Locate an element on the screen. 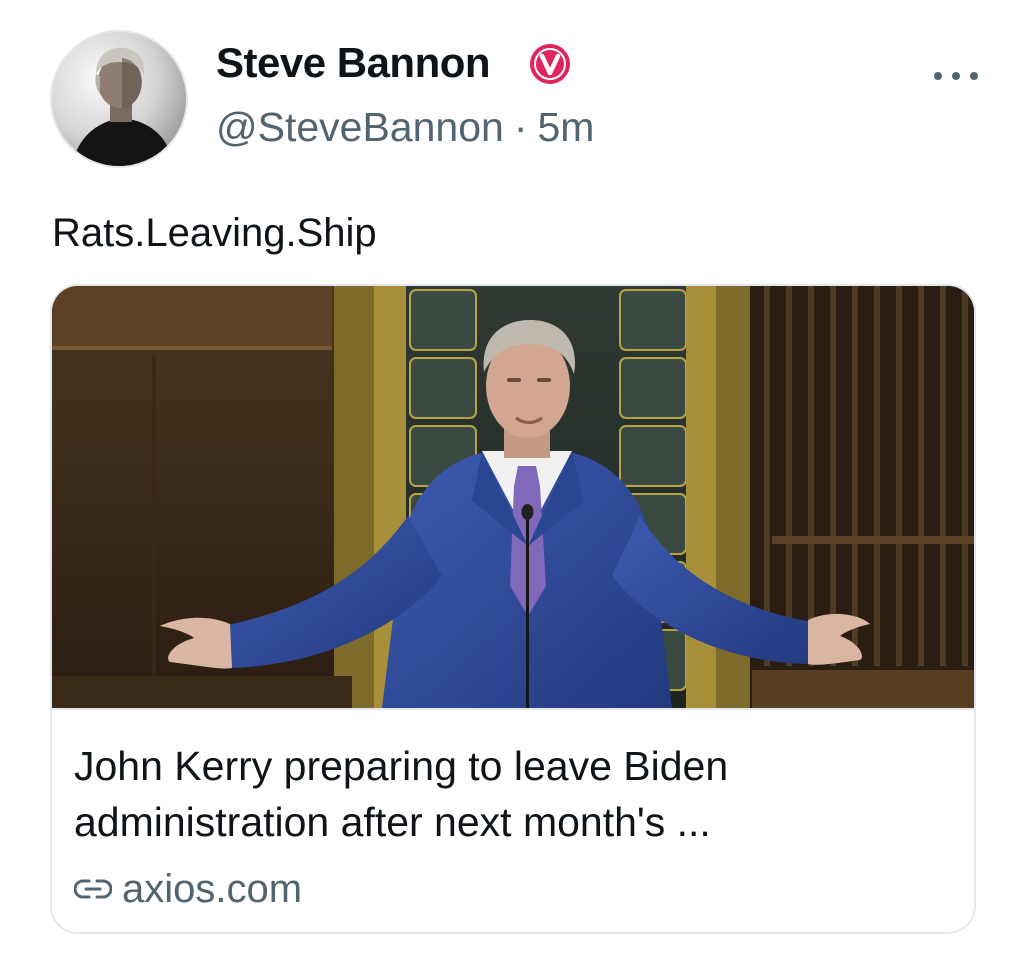  card-divider is located at coordinates (513, 709).